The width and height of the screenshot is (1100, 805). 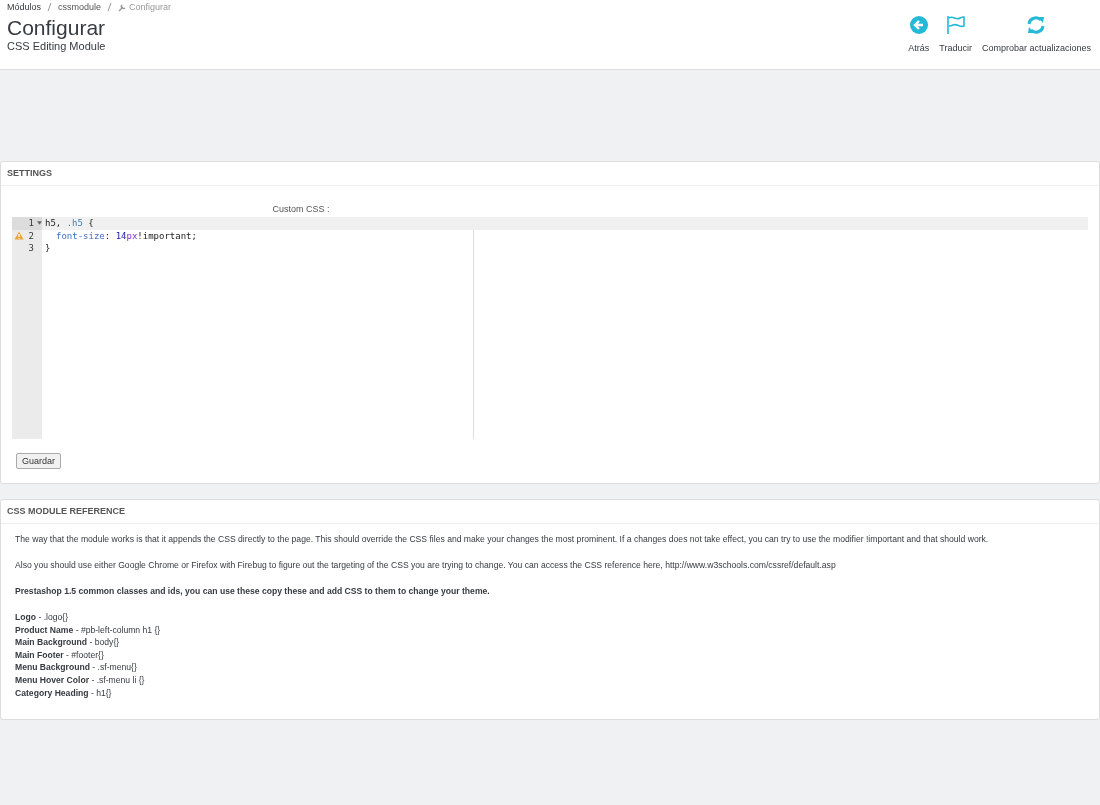 What do you see at coordinates (550, 512) in the screenshot?
I see `panel-heading: CSS MODULE REFERENCE` at bounding box center [550, 512].